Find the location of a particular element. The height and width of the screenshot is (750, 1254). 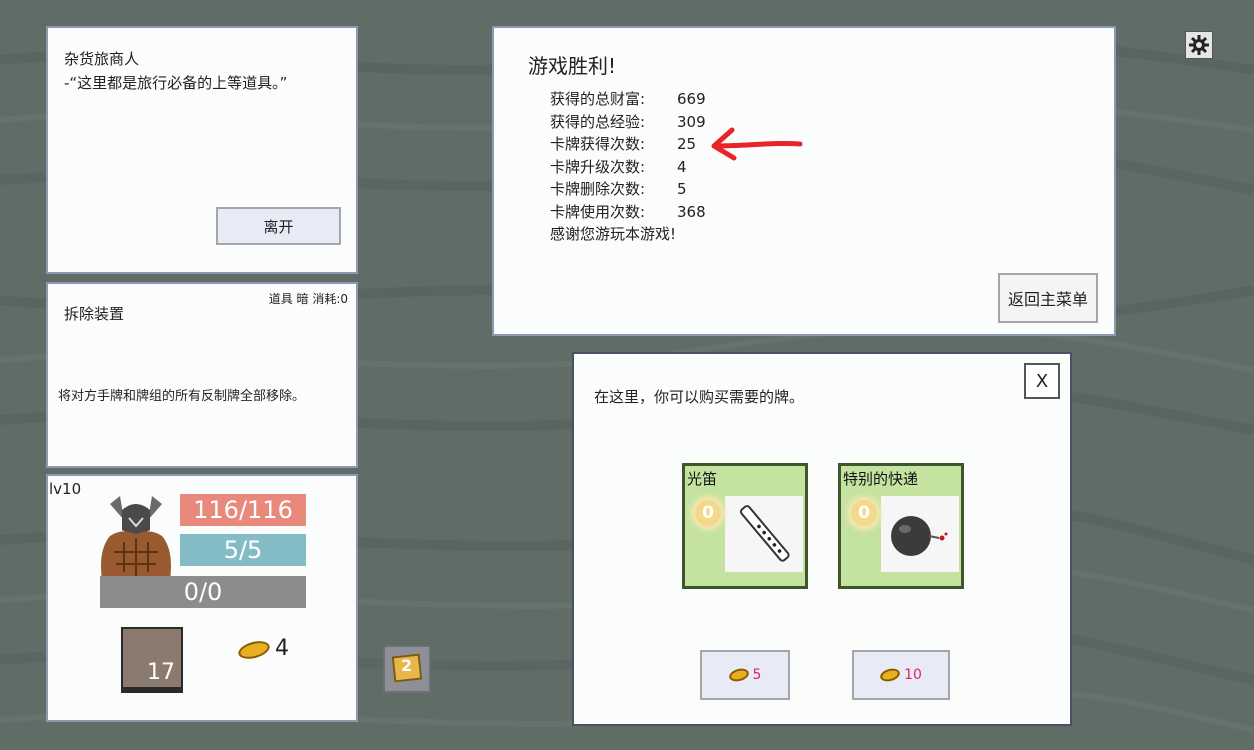

stat-cards-removed: 卡牌删除次数: 5 is located at coordinates (618, 189).